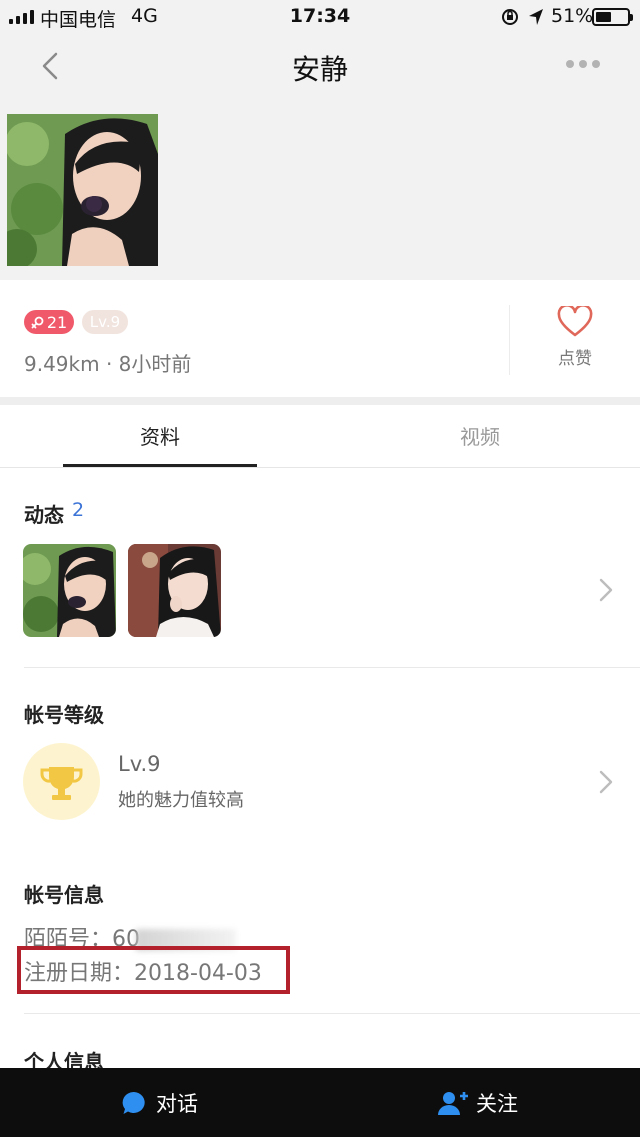  Describe the element at coordinates (160, 465) in the screenshot. I see `active-tab-indicator` at that location.